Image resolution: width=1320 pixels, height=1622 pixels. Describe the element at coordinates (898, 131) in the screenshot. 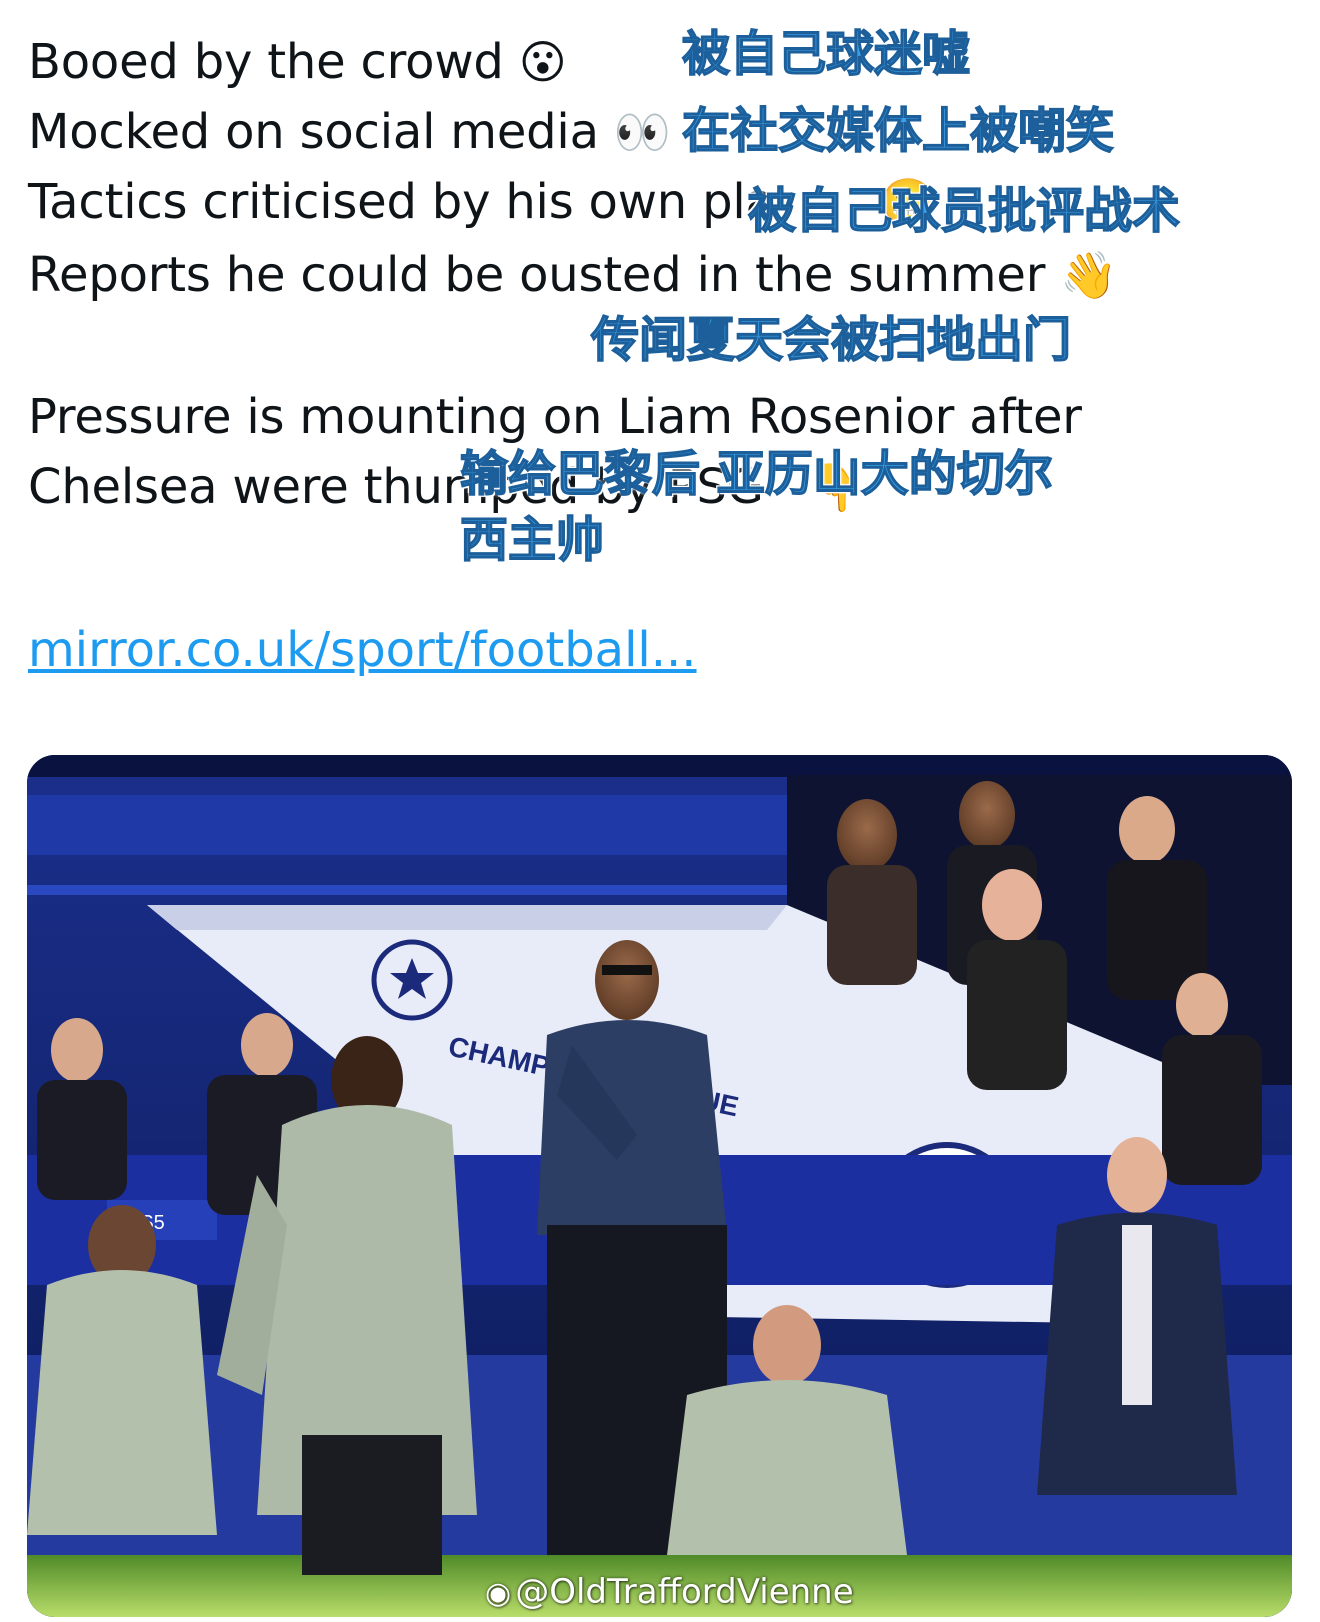

I see `overlay-annotation-2: 在社交媒体上被嘲笑` at that location.